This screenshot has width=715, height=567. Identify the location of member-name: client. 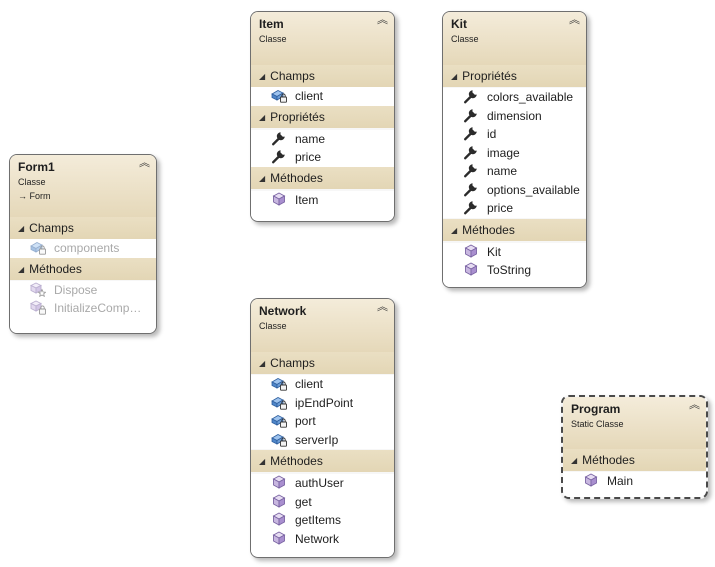
(309, 96).